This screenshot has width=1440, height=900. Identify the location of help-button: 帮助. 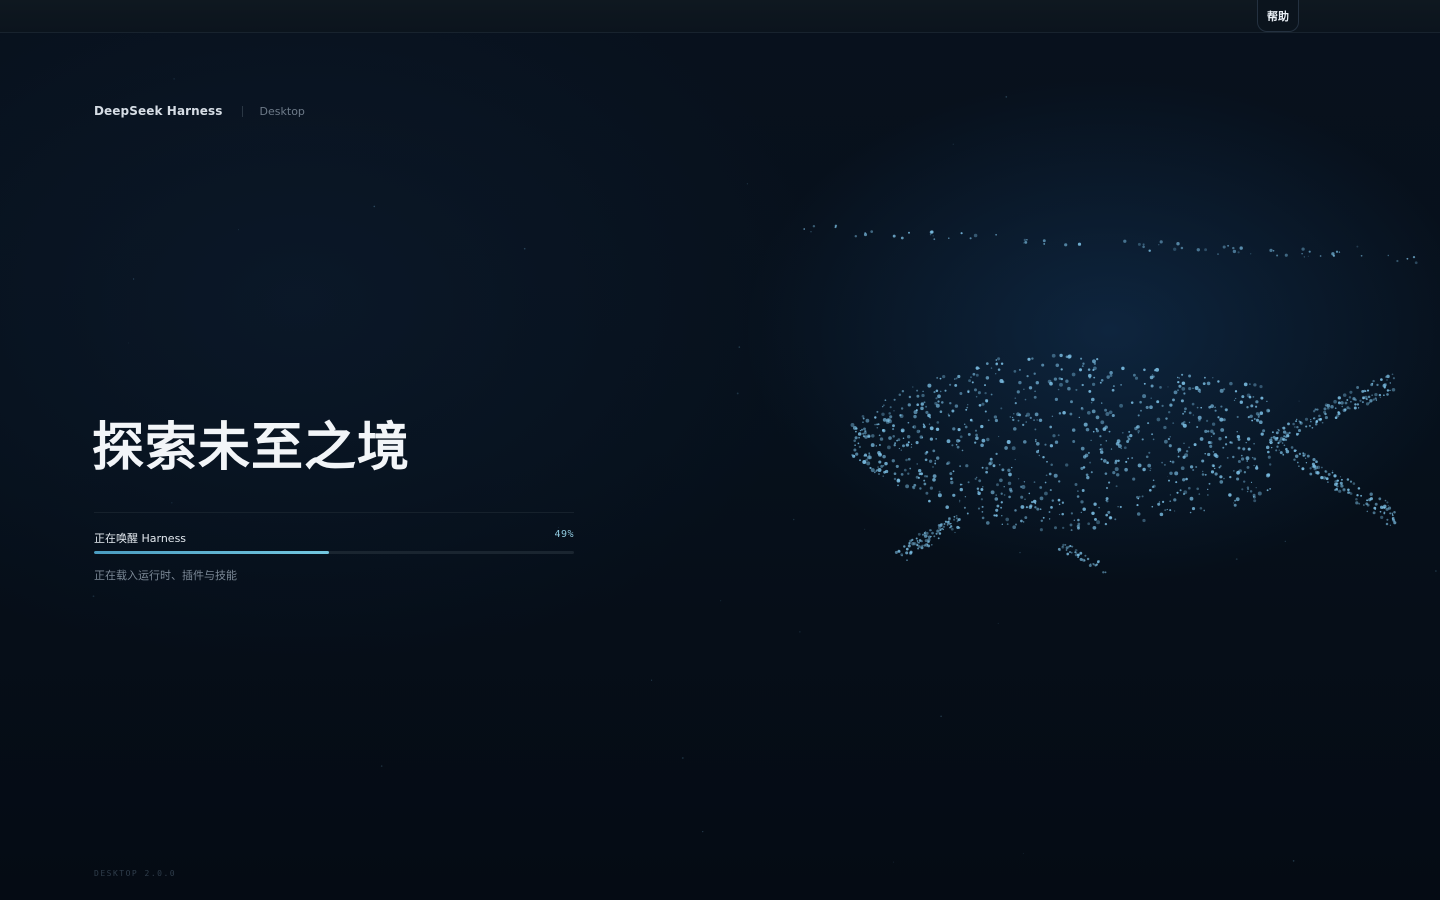
(1278, 16).